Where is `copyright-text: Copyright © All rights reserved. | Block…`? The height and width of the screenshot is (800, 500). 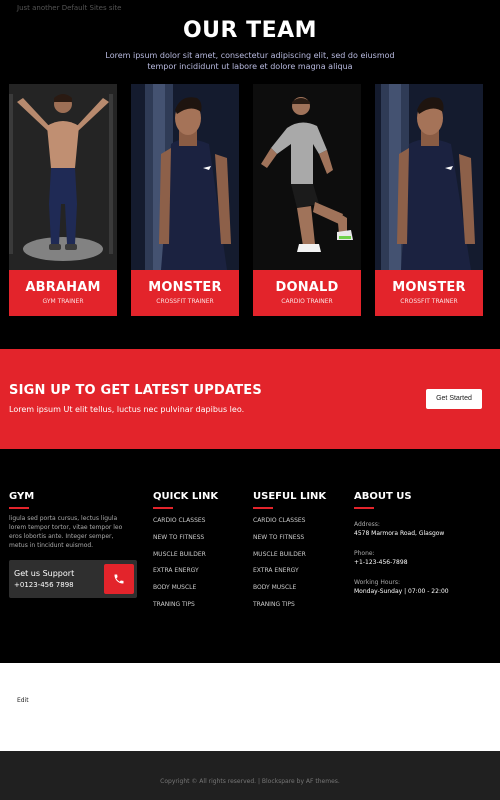 copyright-text: Copyright © All rights reserved. | Block… is located at coordinates (250, 781).